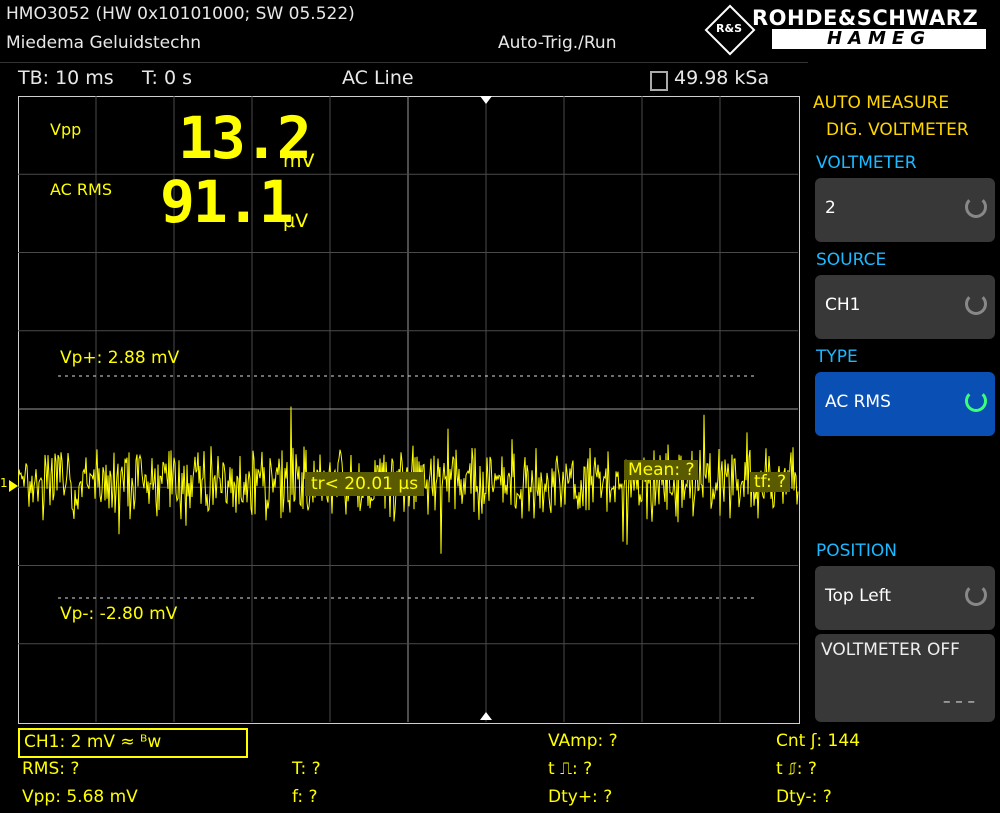 The height and width of the screenshot is (813, 1000). Describe the element at coordinates (93, 742) in the screenshot. I see `ch1-settings: CH1: 2 mV ≈ ᴮw` at that location.